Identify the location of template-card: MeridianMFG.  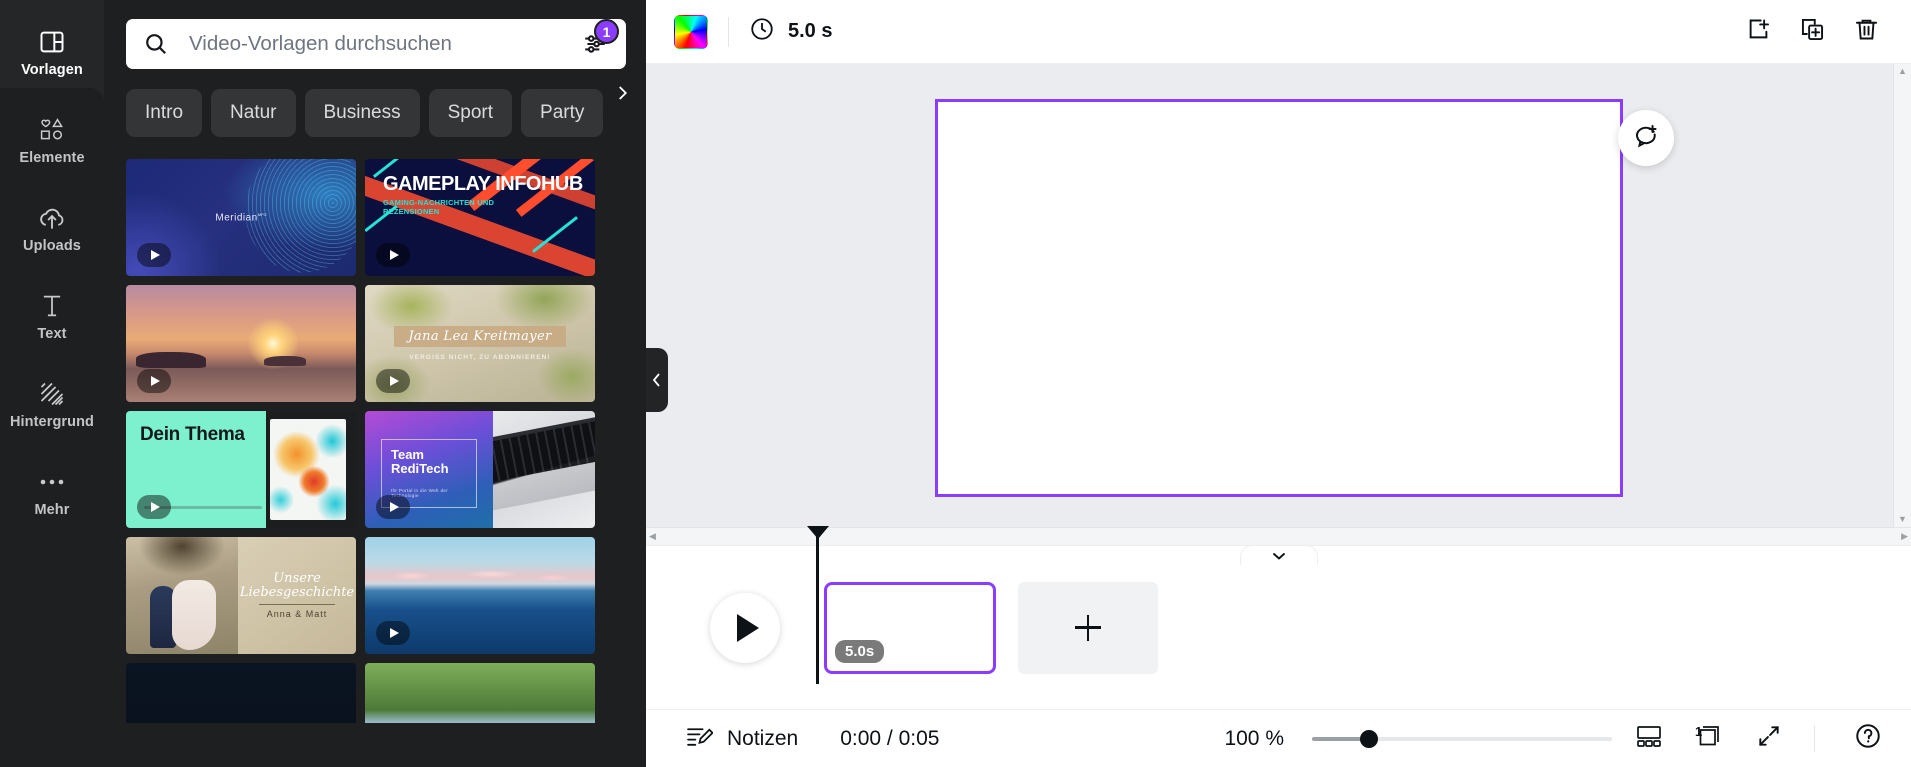
(241, 217).